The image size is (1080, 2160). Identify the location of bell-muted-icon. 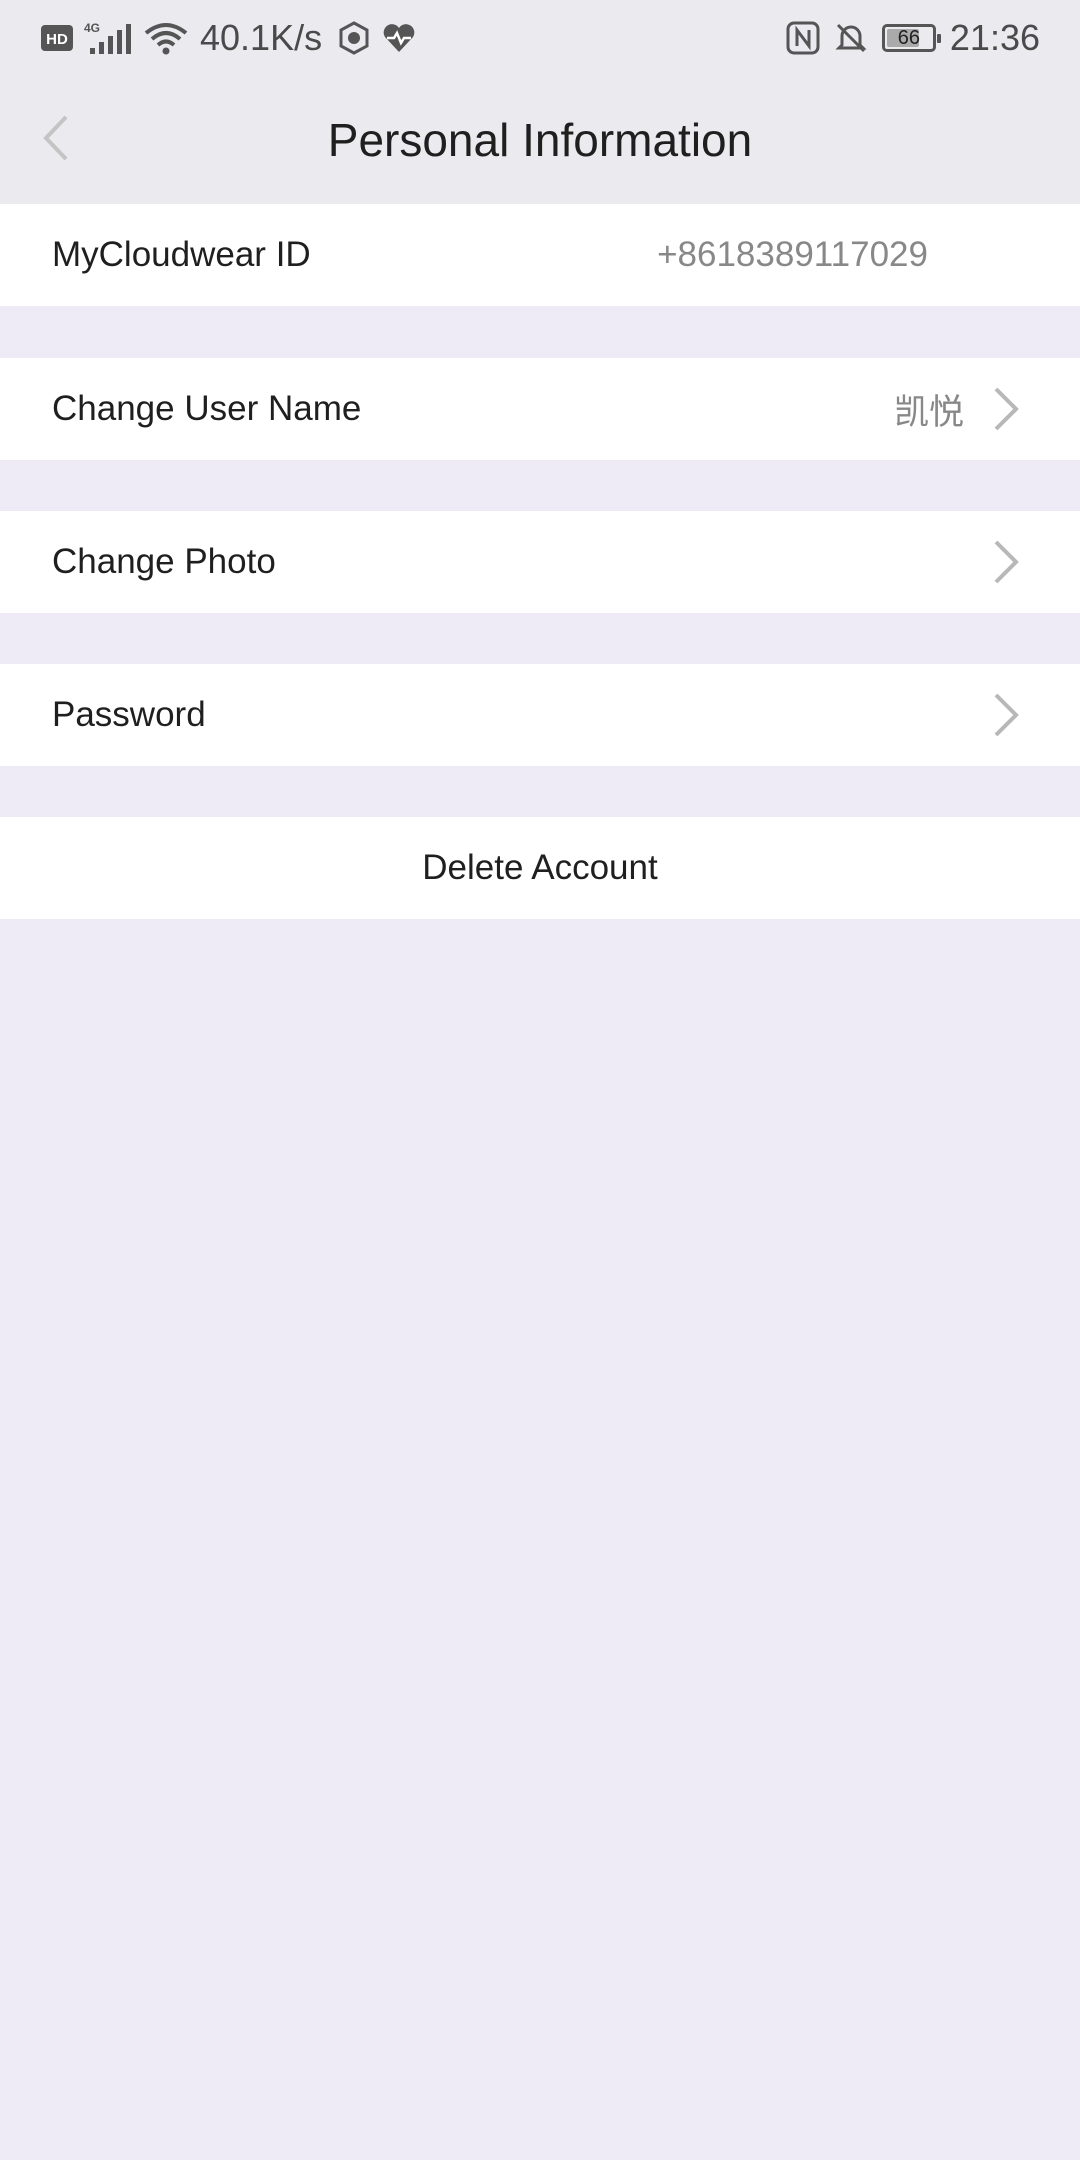
(851, 38).